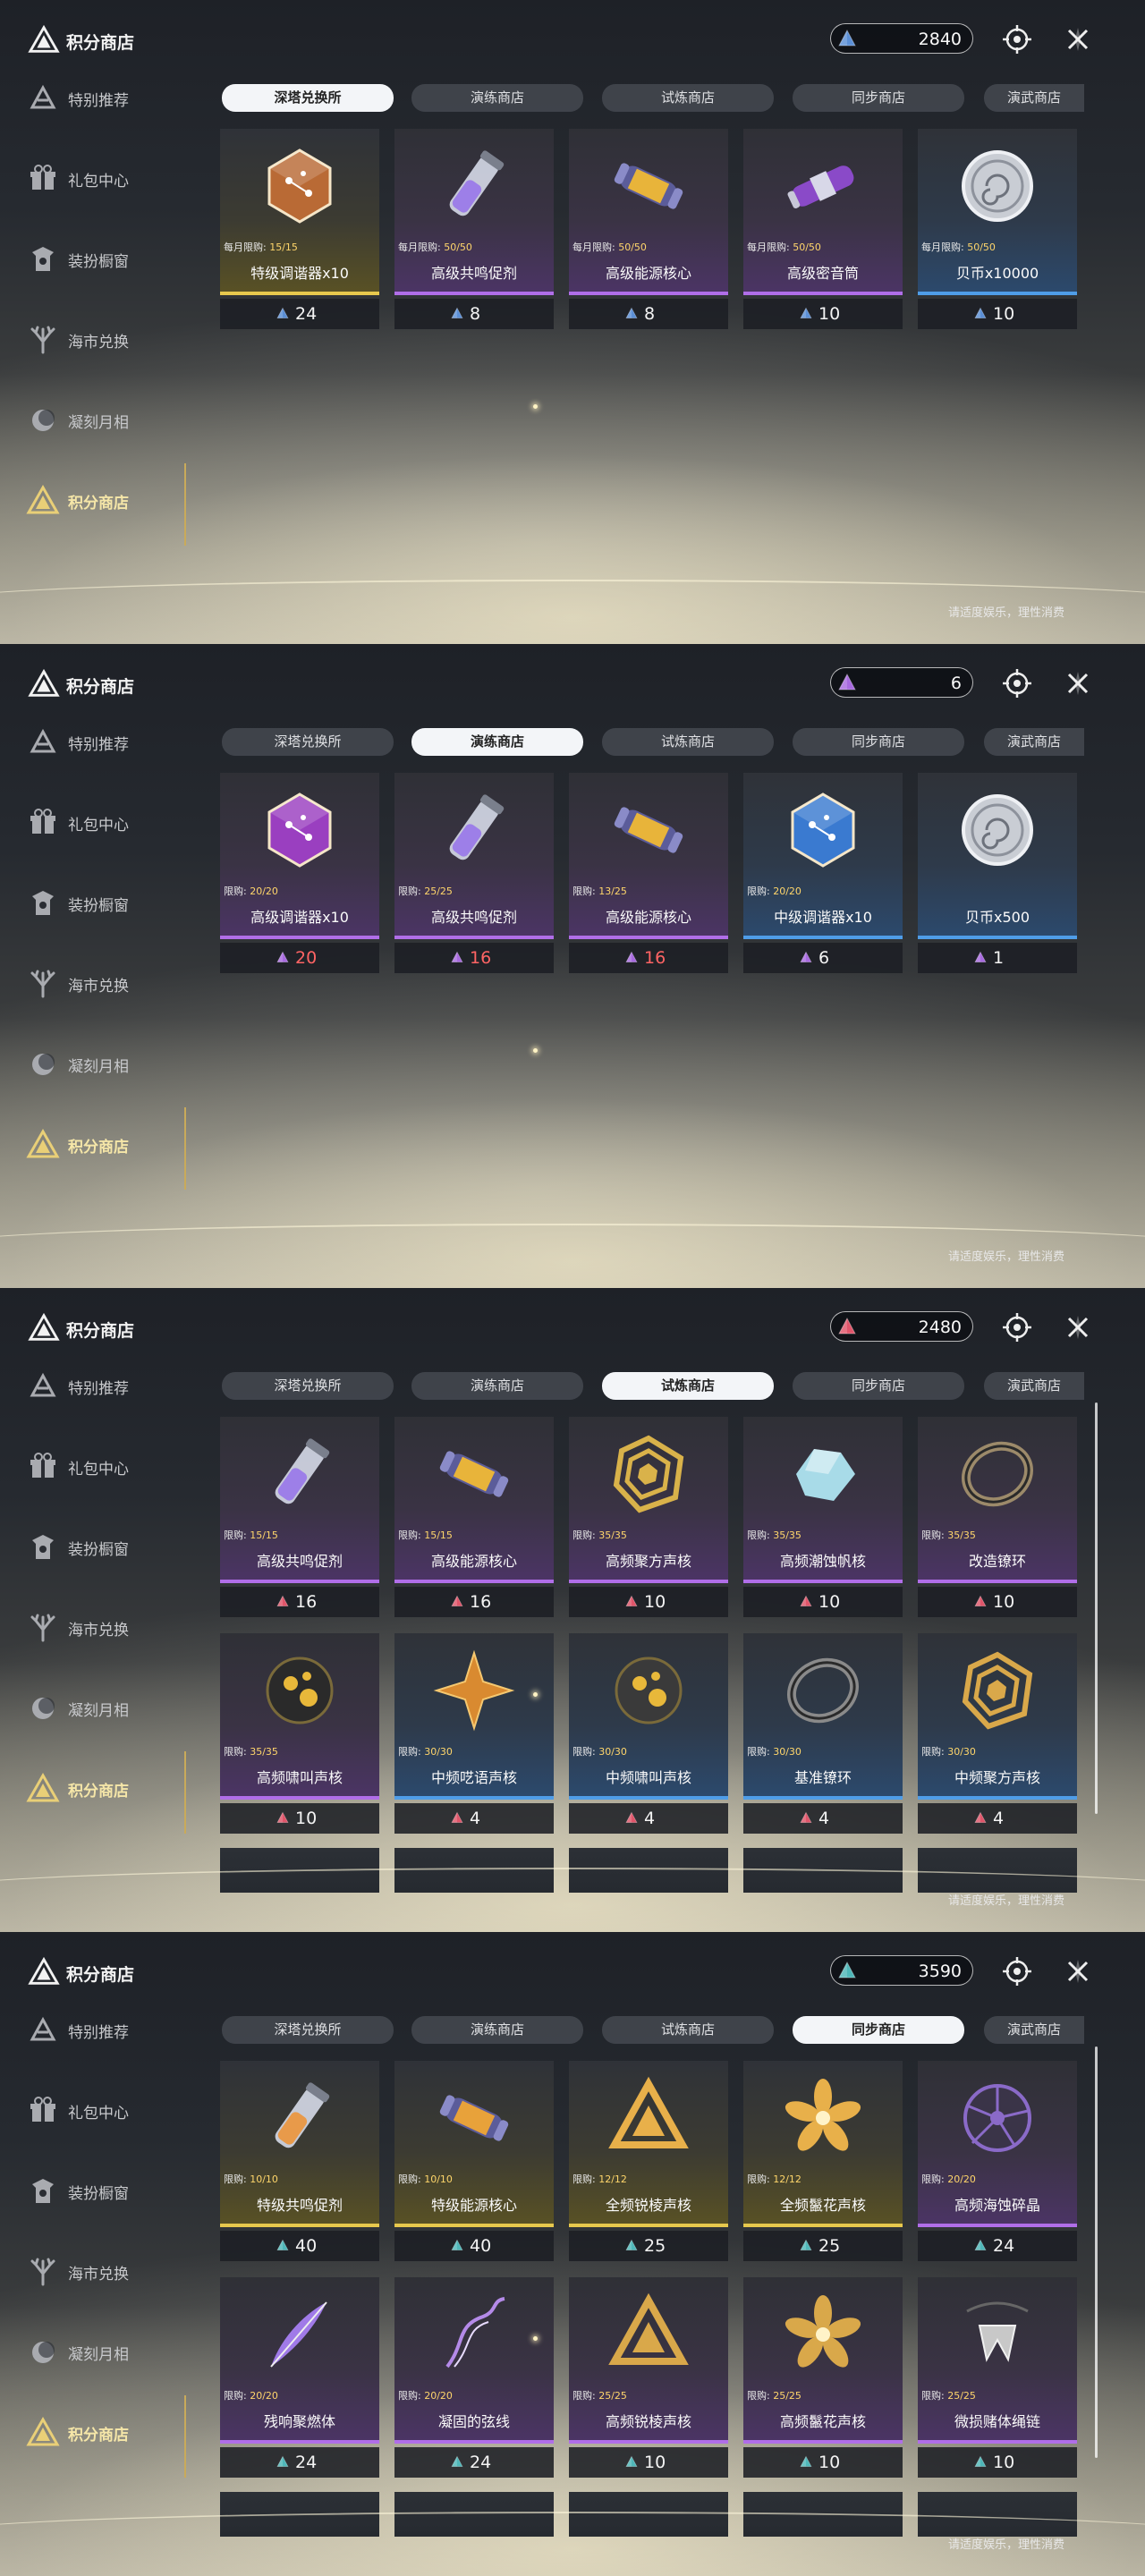  I want to click on shop-item-card: 每月限购: 15/15 特级调谐器x10 24, so click(299, 230).